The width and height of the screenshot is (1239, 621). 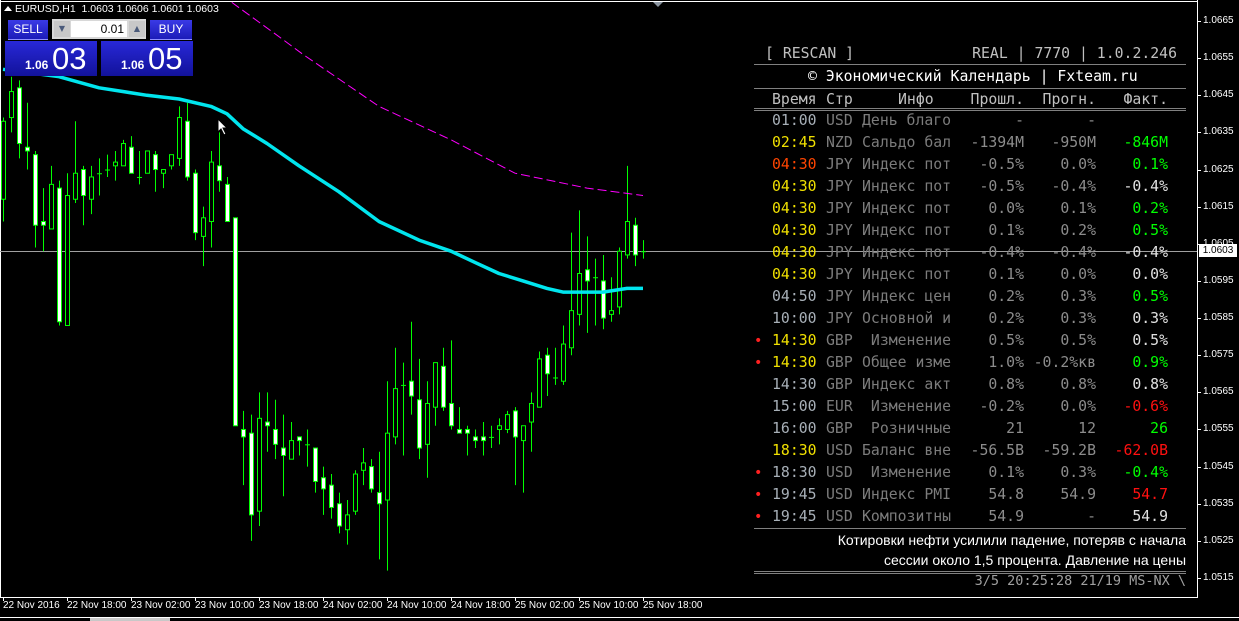 I want to click on event-time: 10:00, so click(x=794, y=318).